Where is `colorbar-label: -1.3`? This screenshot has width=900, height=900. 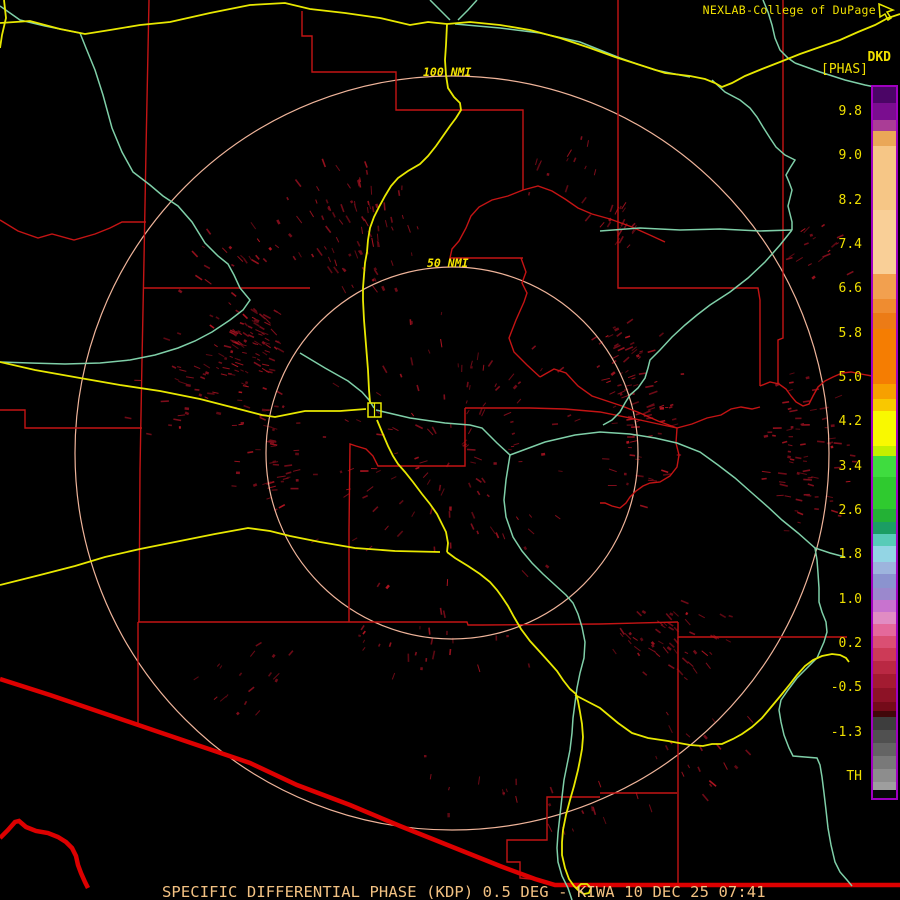
colorbar-label: -1.3 is located at coordinates (846, 732).